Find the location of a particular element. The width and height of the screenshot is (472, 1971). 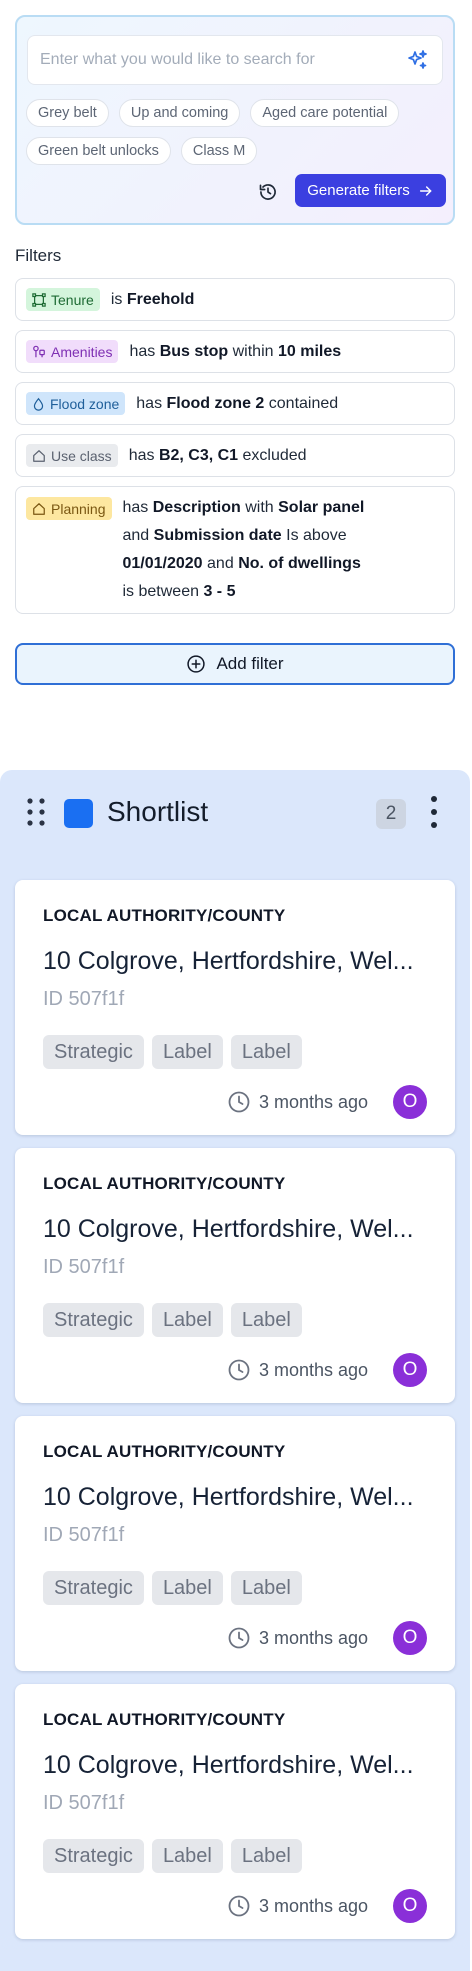

filter-row-amenities: Amenities has Bus stop within 10 miles is located at coordinates (235, 351).